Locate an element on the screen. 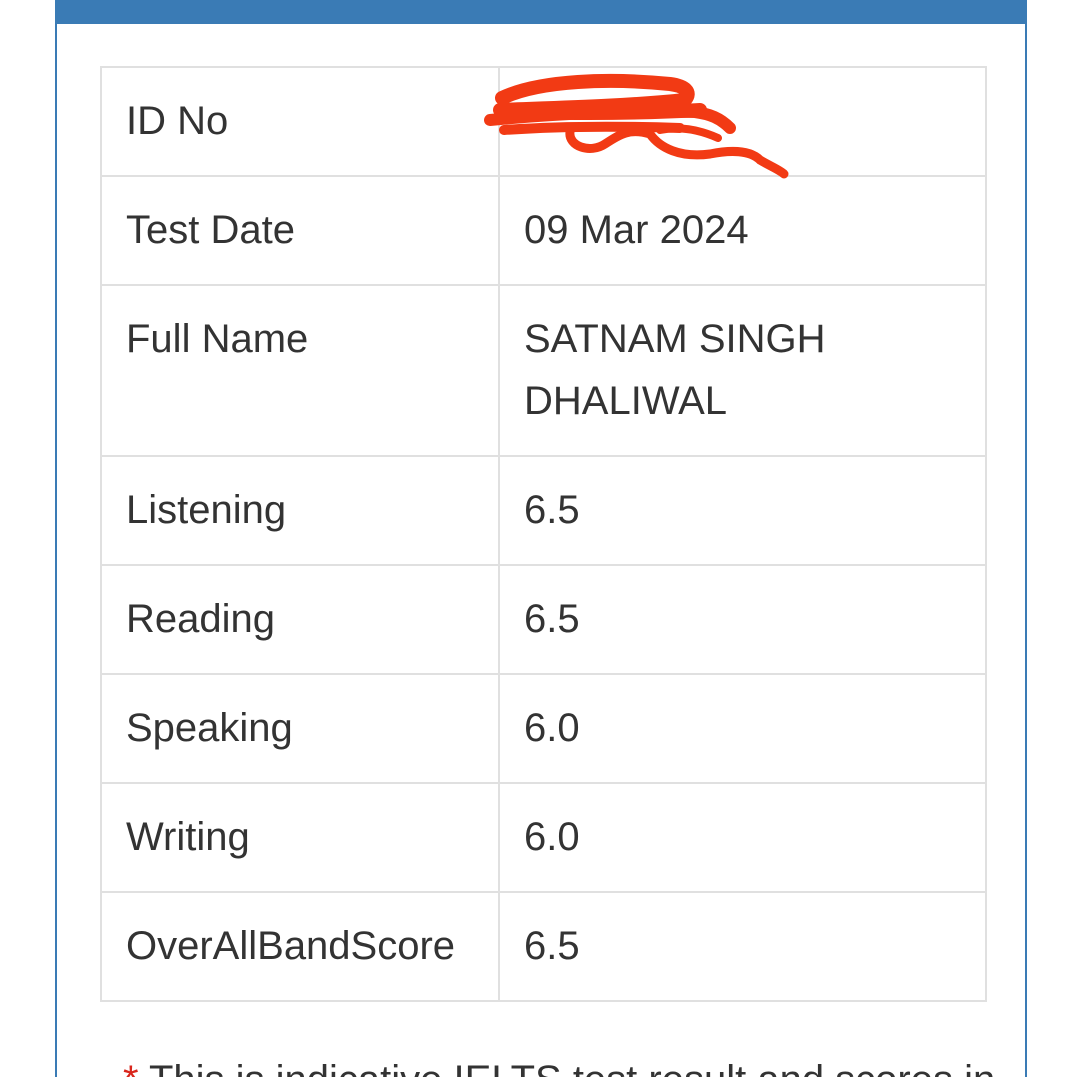  table-row: Full Name SATNAM SINGH DHALIWAL is located at coordinates (543, 370).